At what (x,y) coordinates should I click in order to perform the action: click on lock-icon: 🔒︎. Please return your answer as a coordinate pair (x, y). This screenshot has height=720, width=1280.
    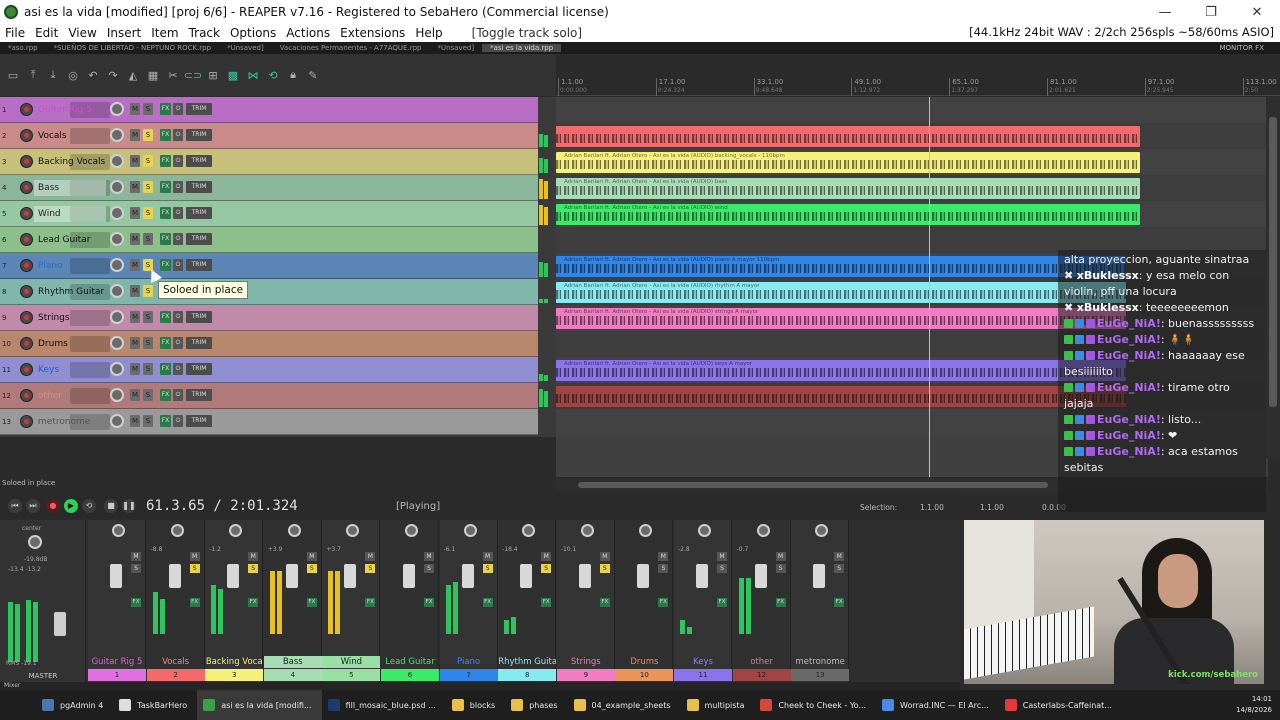
    Looking at the image, I should click on (293, 75).